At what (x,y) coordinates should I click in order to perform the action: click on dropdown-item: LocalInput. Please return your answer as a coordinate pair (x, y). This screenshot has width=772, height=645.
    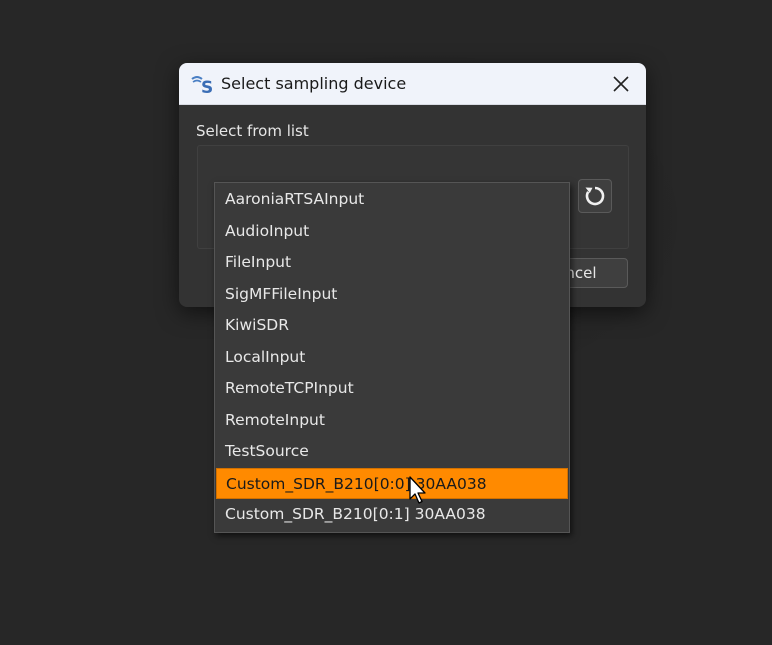
    Looking at the image, I should click on (392, 358).